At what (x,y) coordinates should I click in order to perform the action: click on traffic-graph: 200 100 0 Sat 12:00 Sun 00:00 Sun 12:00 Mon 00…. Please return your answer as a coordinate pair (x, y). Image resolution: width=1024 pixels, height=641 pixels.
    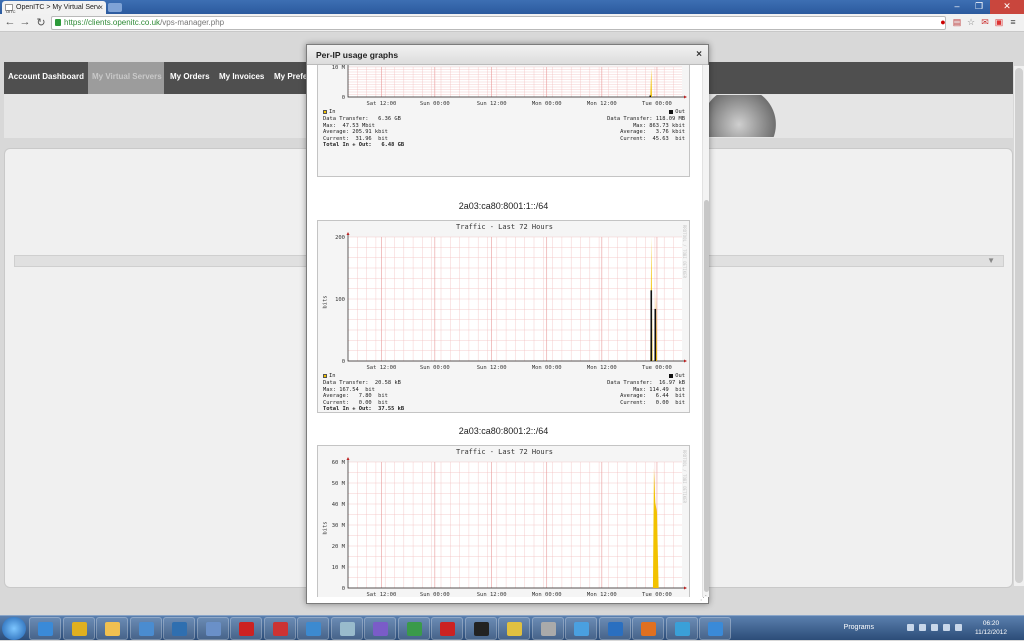
    Looking at the image, I should click on (503, 316).